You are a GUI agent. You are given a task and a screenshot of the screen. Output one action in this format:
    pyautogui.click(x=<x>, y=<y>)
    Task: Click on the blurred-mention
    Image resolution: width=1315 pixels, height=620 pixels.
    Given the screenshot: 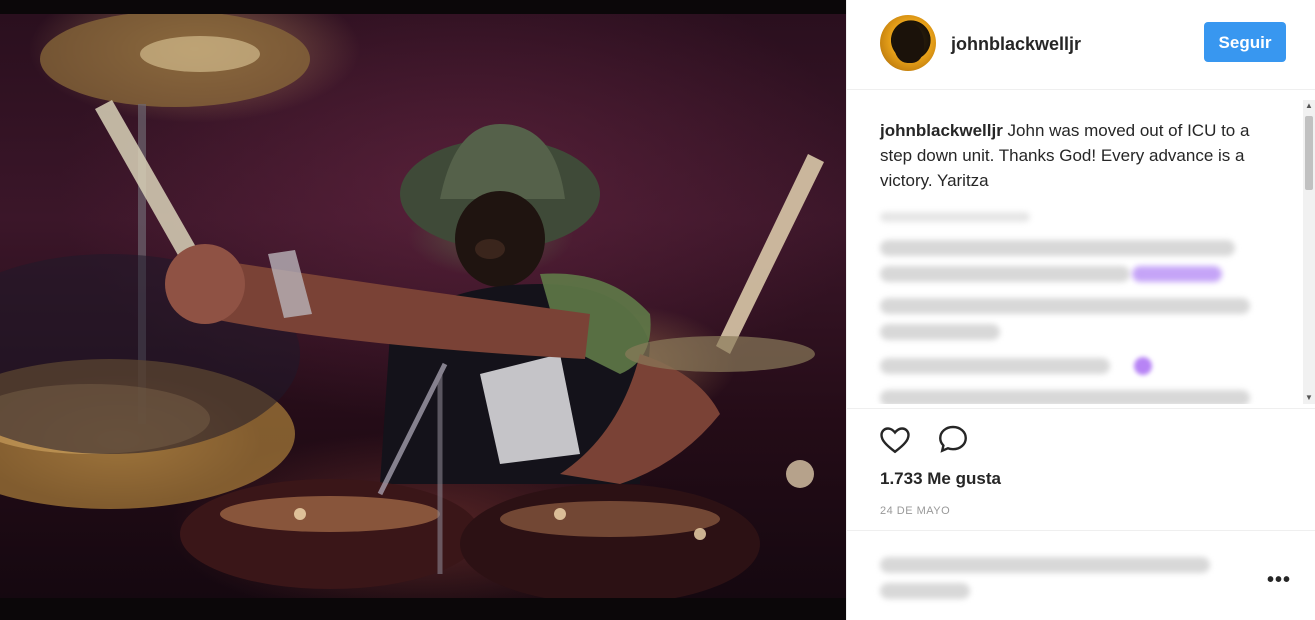 What is the action you would take?
    pyautogui.click(x=1177, y=274)
    